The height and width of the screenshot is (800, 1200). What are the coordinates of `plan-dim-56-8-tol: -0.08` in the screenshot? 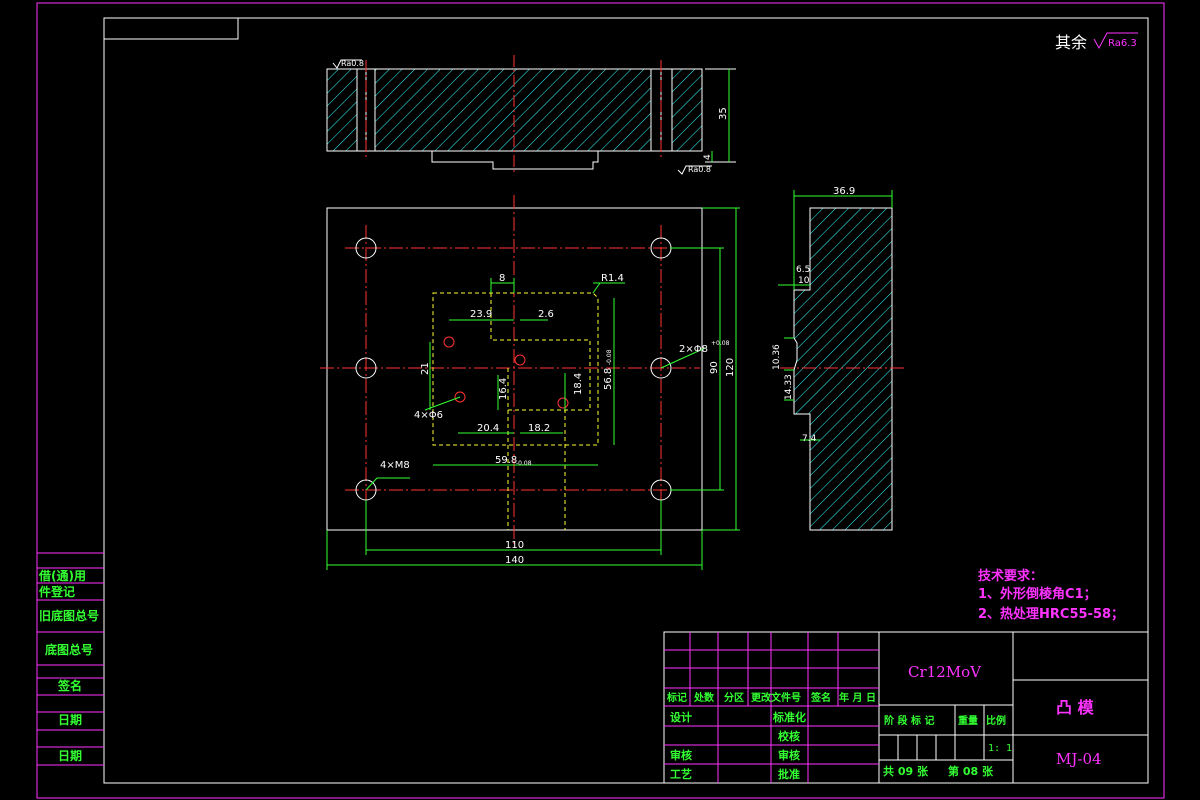 It's located at (609, 357).